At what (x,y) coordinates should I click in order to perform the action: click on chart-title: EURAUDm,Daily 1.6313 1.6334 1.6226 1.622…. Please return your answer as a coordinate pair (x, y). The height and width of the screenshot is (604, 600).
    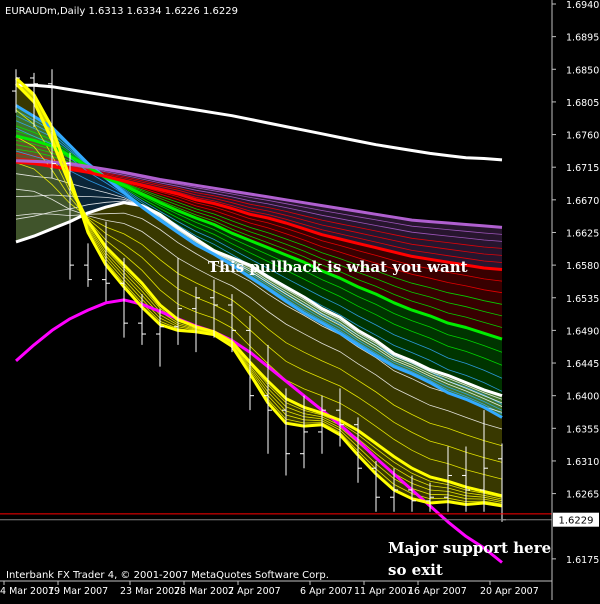
    Looking at the image, I should click on (121, 11).